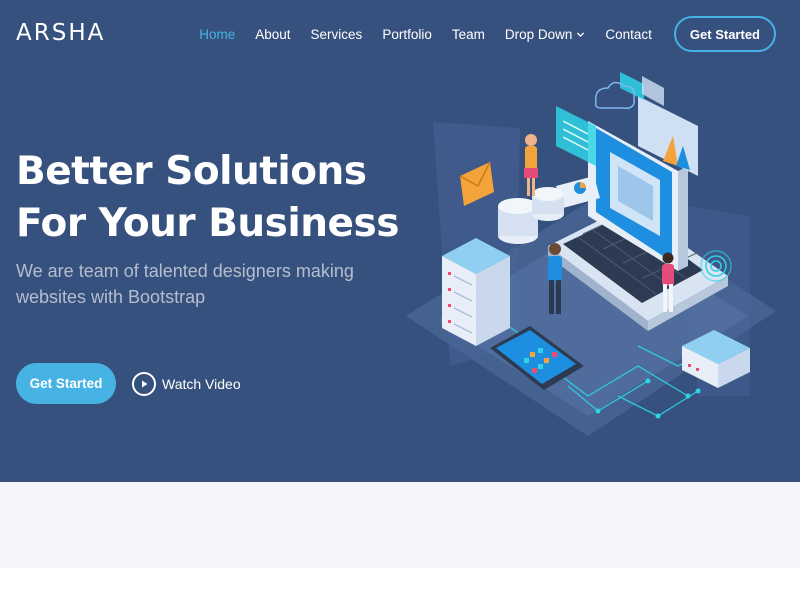 The image size is (800, 600). Describe the element at coordinates (468, 34) in the screenshot. I see `nav-team: Team` at that location.